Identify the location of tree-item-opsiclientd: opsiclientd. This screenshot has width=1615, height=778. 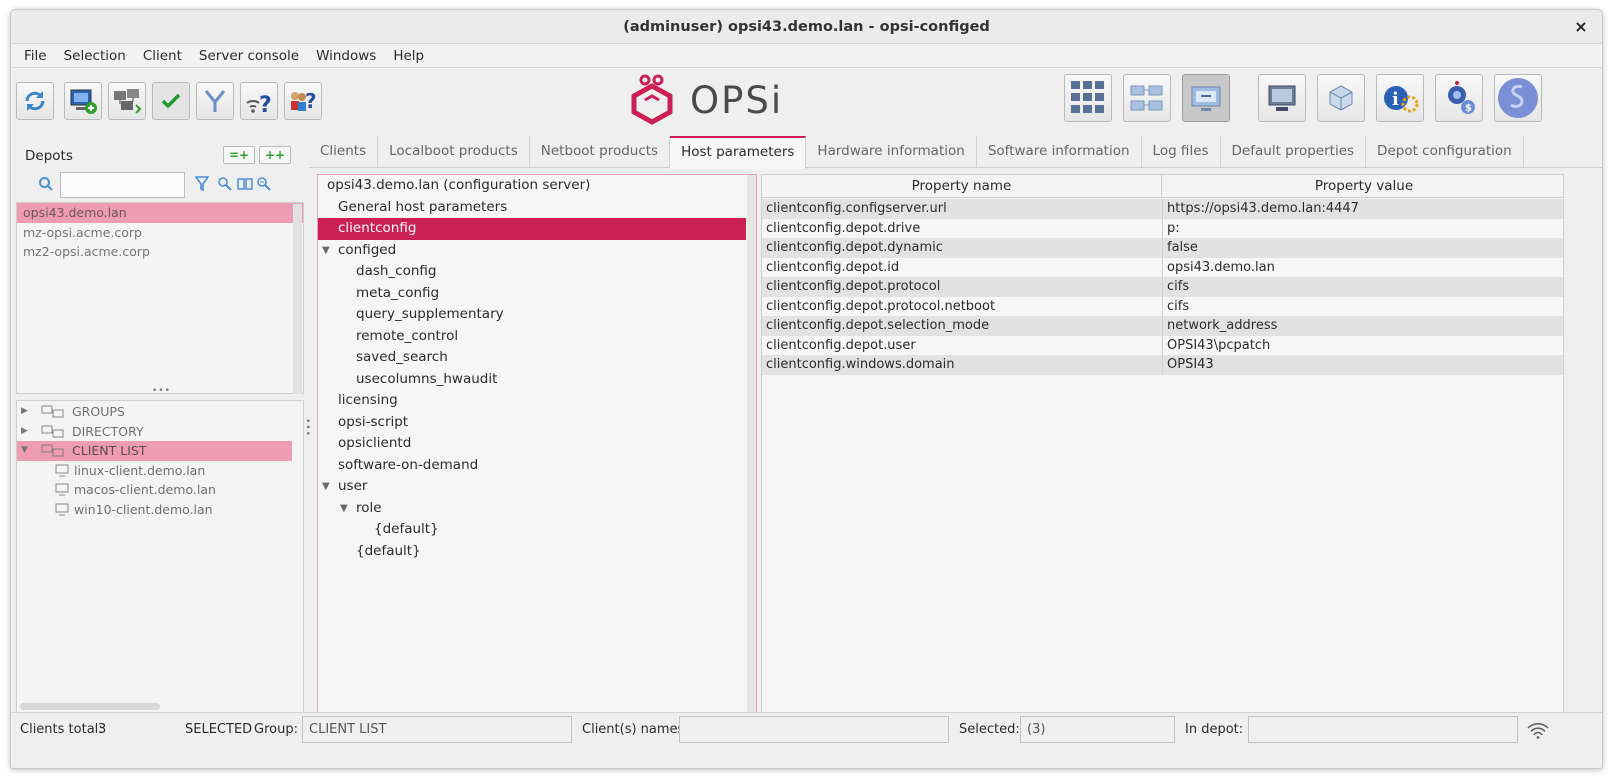
(532, 444).